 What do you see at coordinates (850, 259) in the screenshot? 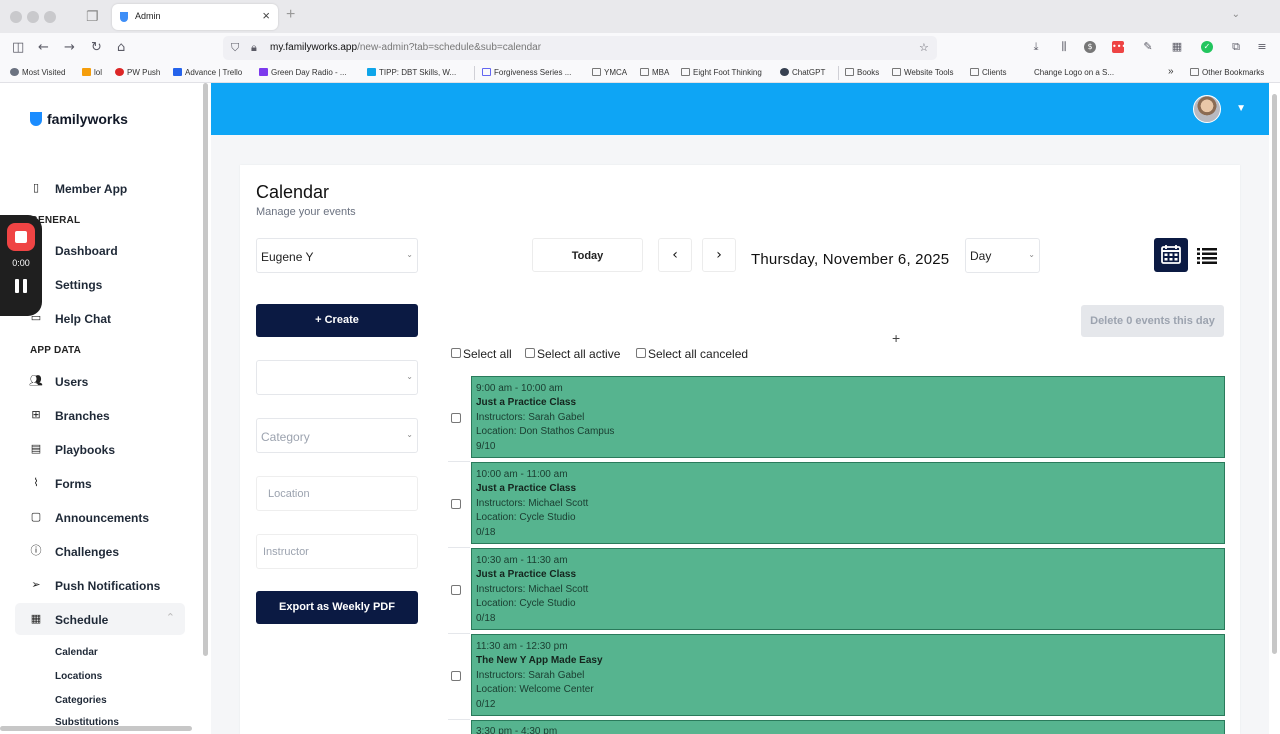
I see `current-date: Thursday, November 6, 2025` at bounding box center [850, 259].